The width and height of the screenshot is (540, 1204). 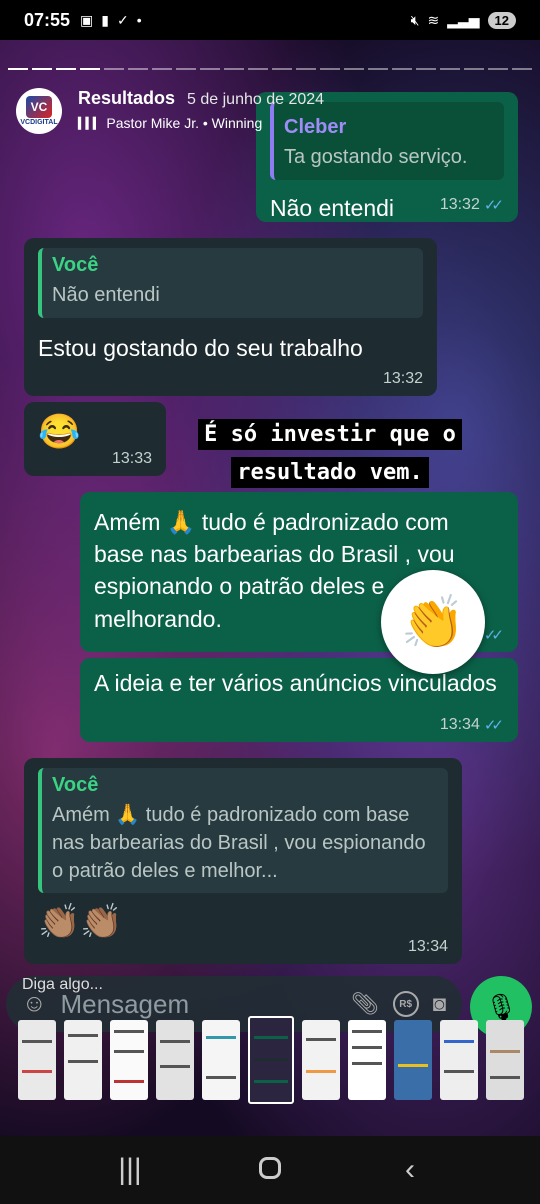 I want to click on avatar-label: VCDIGITAL, so click(x=39, y=122).